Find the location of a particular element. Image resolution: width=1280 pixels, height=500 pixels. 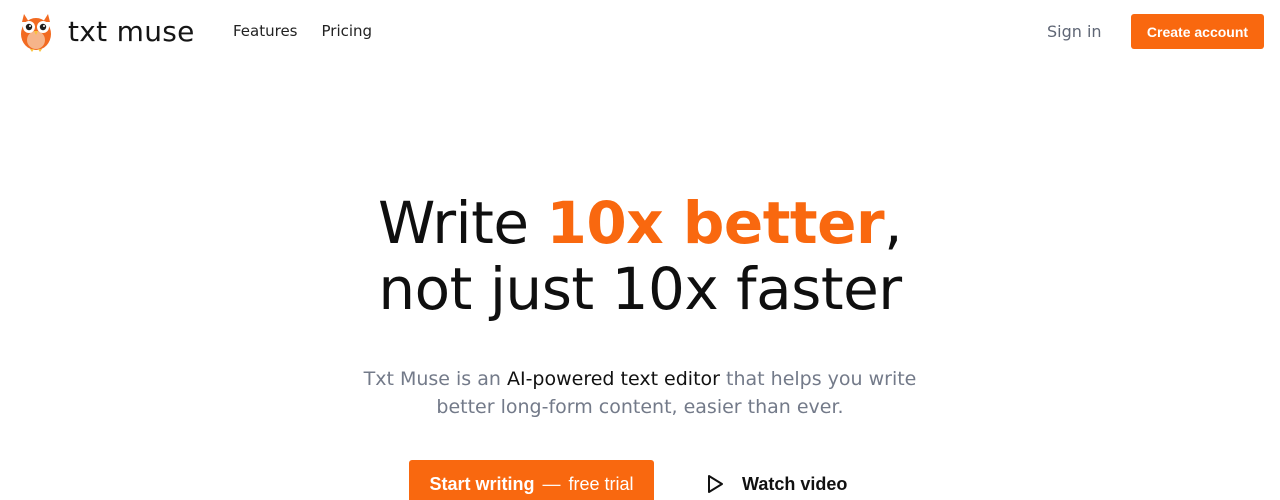

cta-main-label: Start writing is located at coordinates (482, 483).